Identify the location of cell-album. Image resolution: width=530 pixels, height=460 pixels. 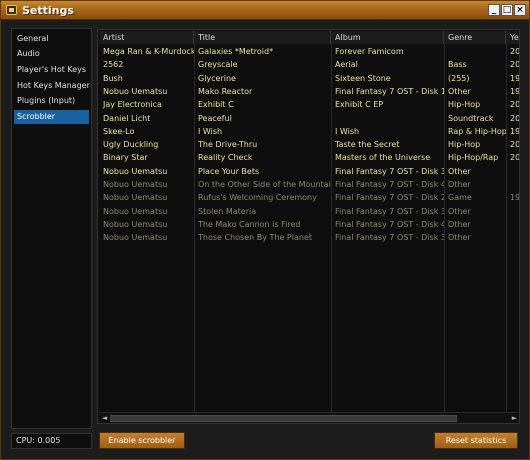
(387, 118).